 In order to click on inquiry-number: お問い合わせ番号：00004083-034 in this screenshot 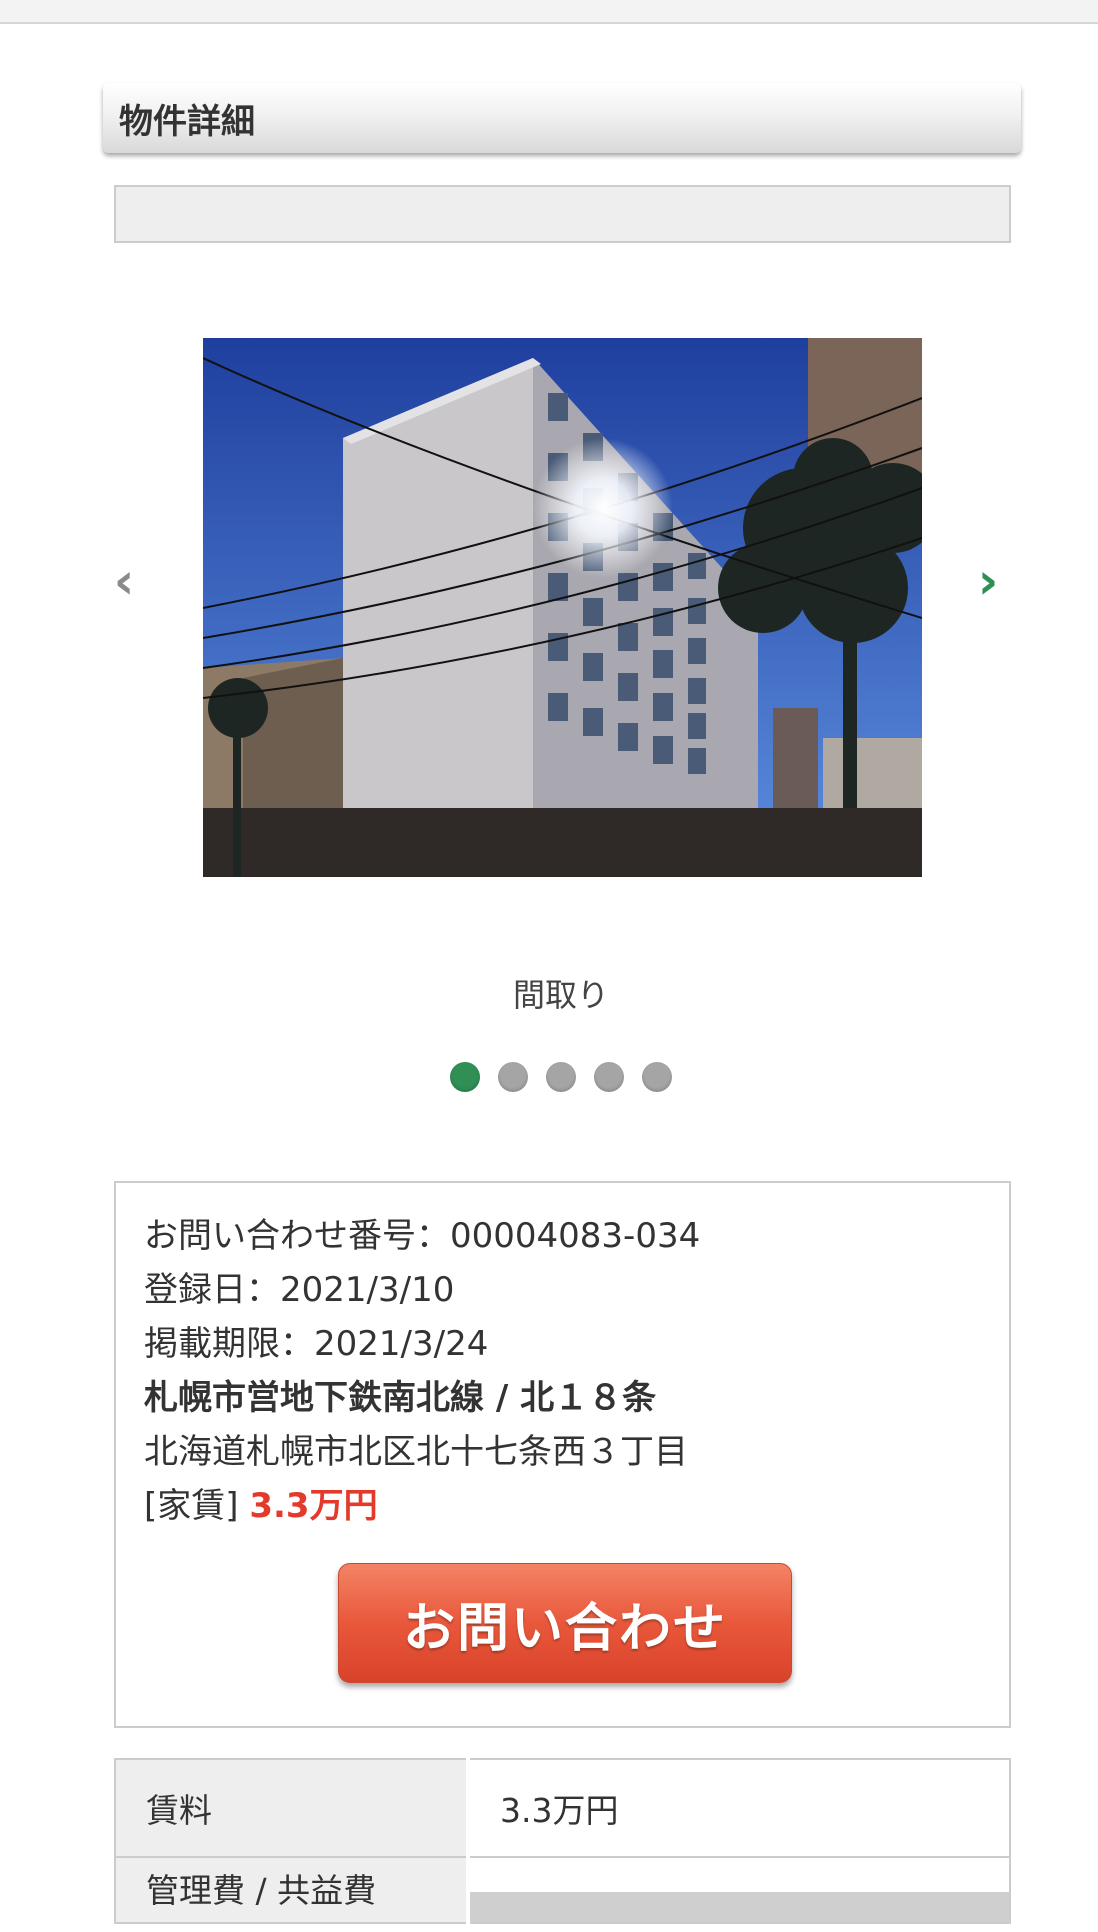, I will do `click(422, 1236)`.